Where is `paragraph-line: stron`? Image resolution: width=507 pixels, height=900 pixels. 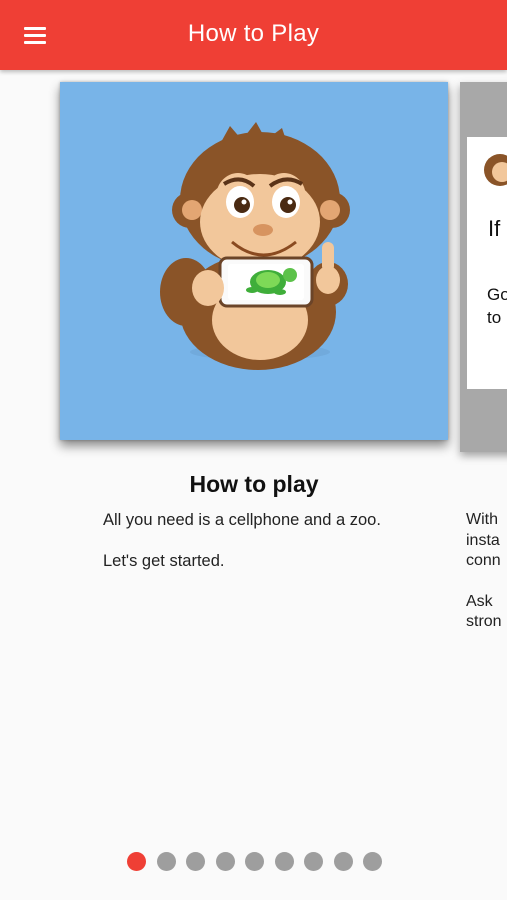 paragraph-line: stron is located at coordinates (484, 621).